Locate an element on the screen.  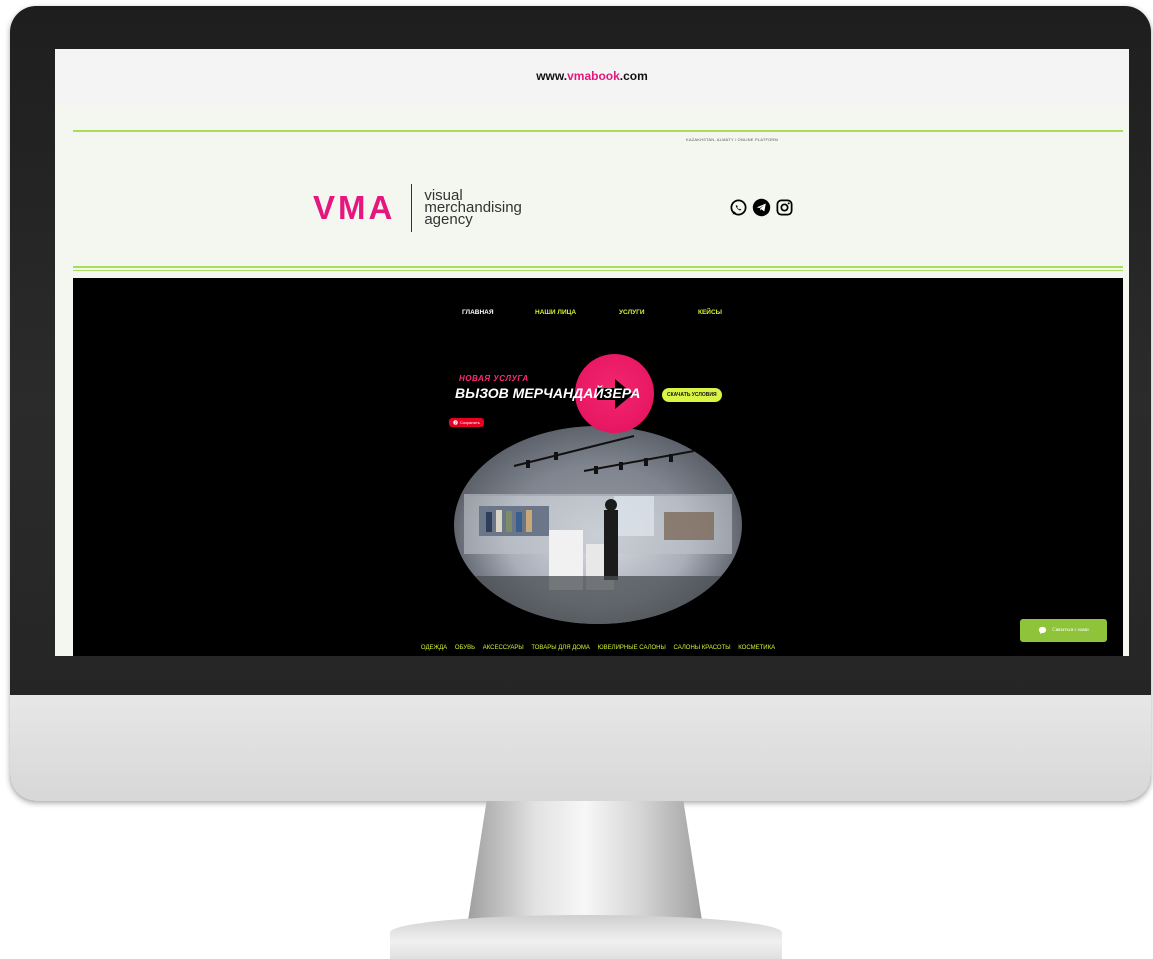
monitor-chin is located at coordinates (580, 748).